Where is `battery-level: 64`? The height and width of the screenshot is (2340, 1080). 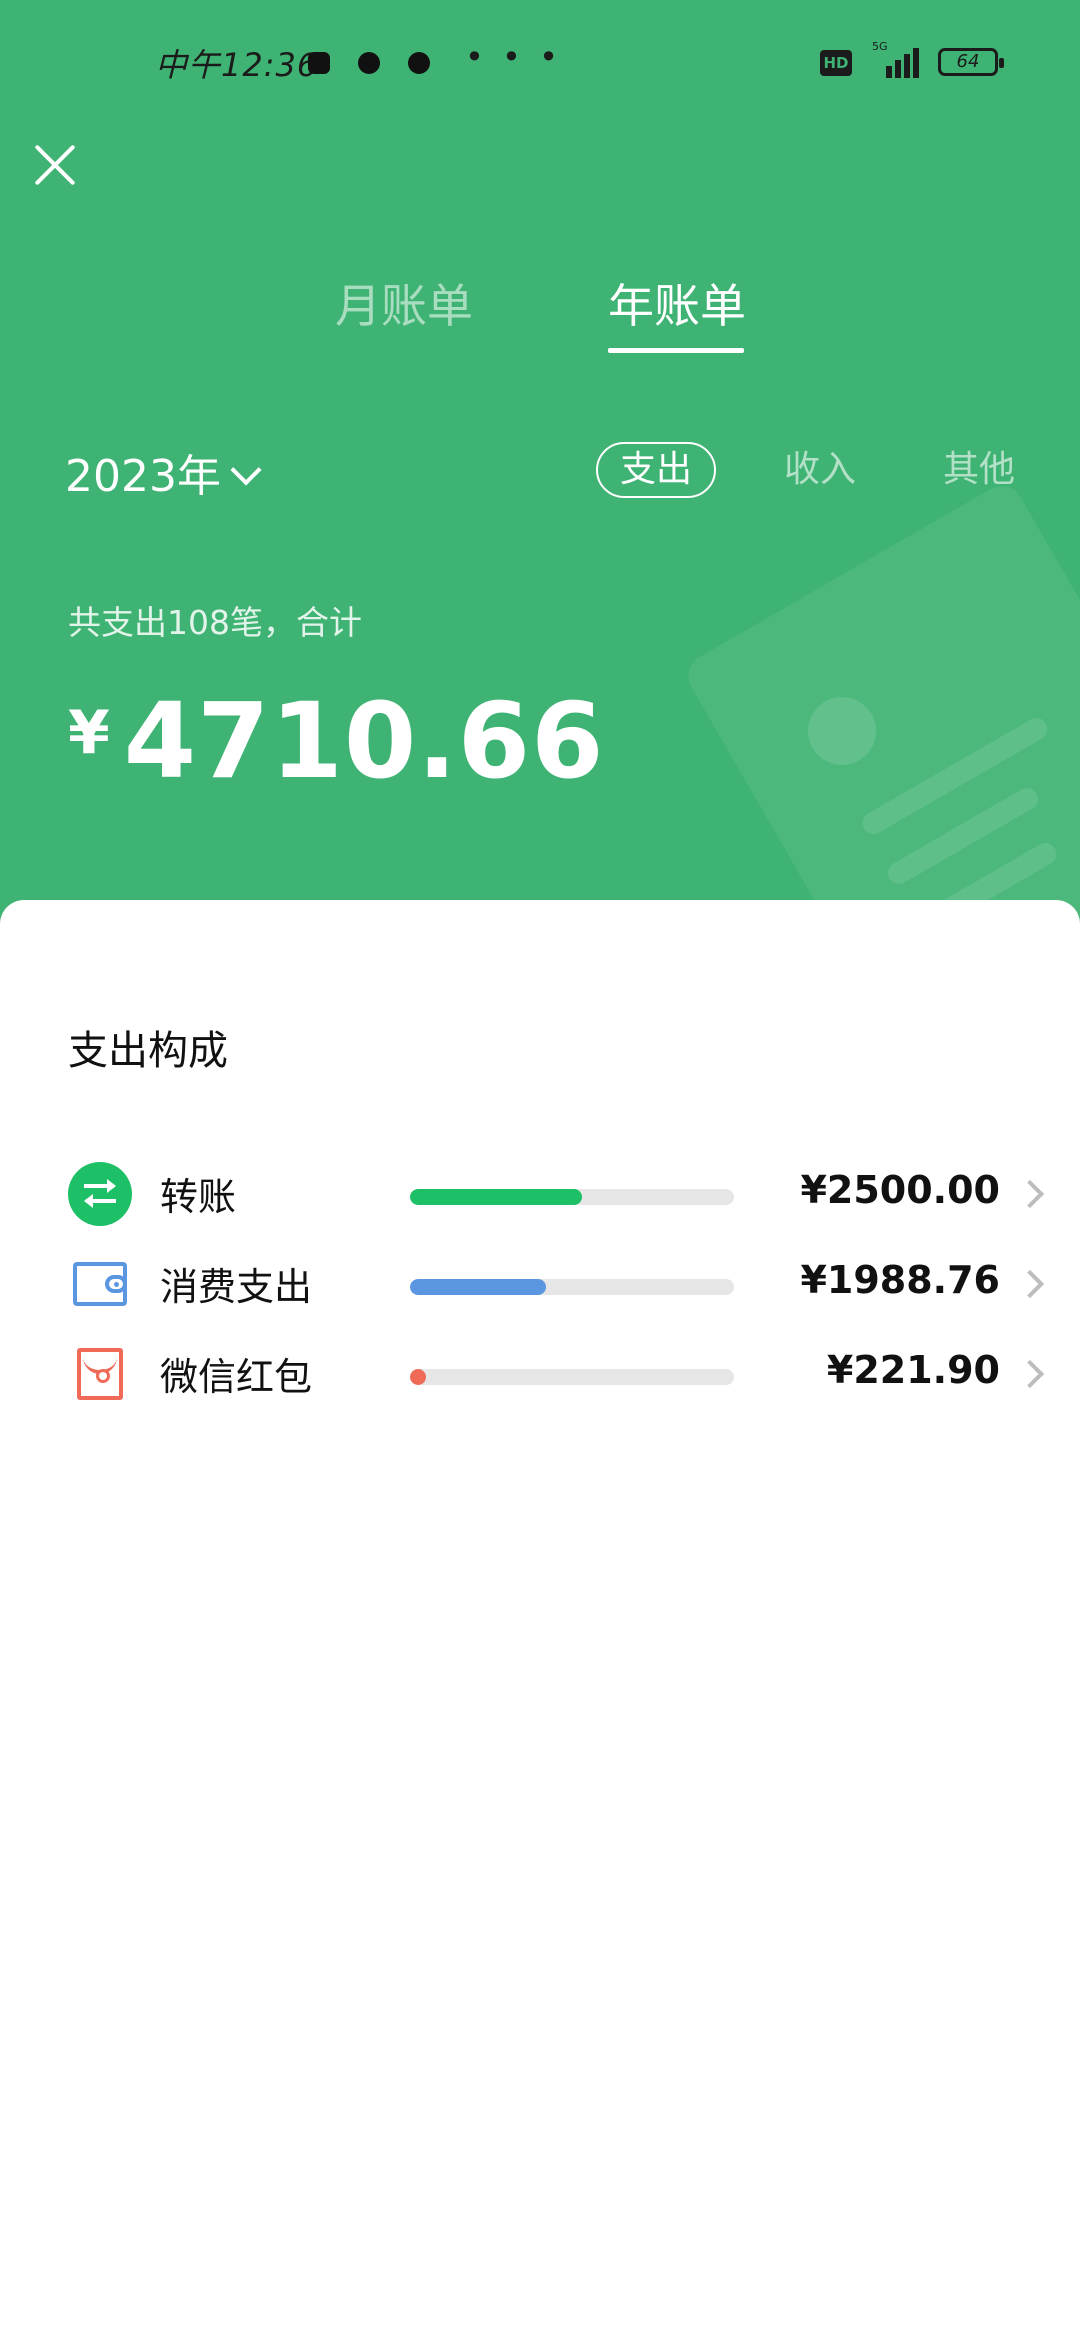
battery-level: 64 is located at coordinates (968, 61).